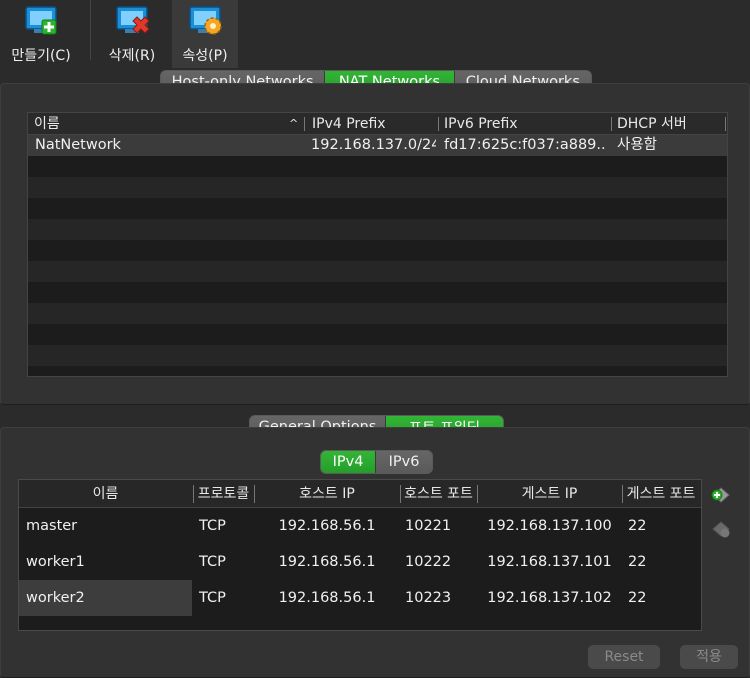  I want to click on cell-name: worker2, so click(55, 598).